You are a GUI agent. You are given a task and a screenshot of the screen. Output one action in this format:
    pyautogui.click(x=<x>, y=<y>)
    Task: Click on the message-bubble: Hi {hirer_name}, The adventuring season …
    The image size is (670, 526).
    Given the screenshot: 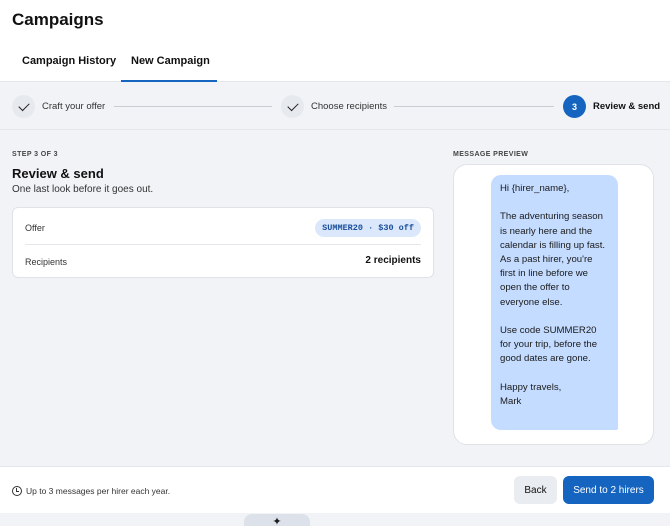 What is the action you would take?
    pyautogui.click(x=554, y=302)
    